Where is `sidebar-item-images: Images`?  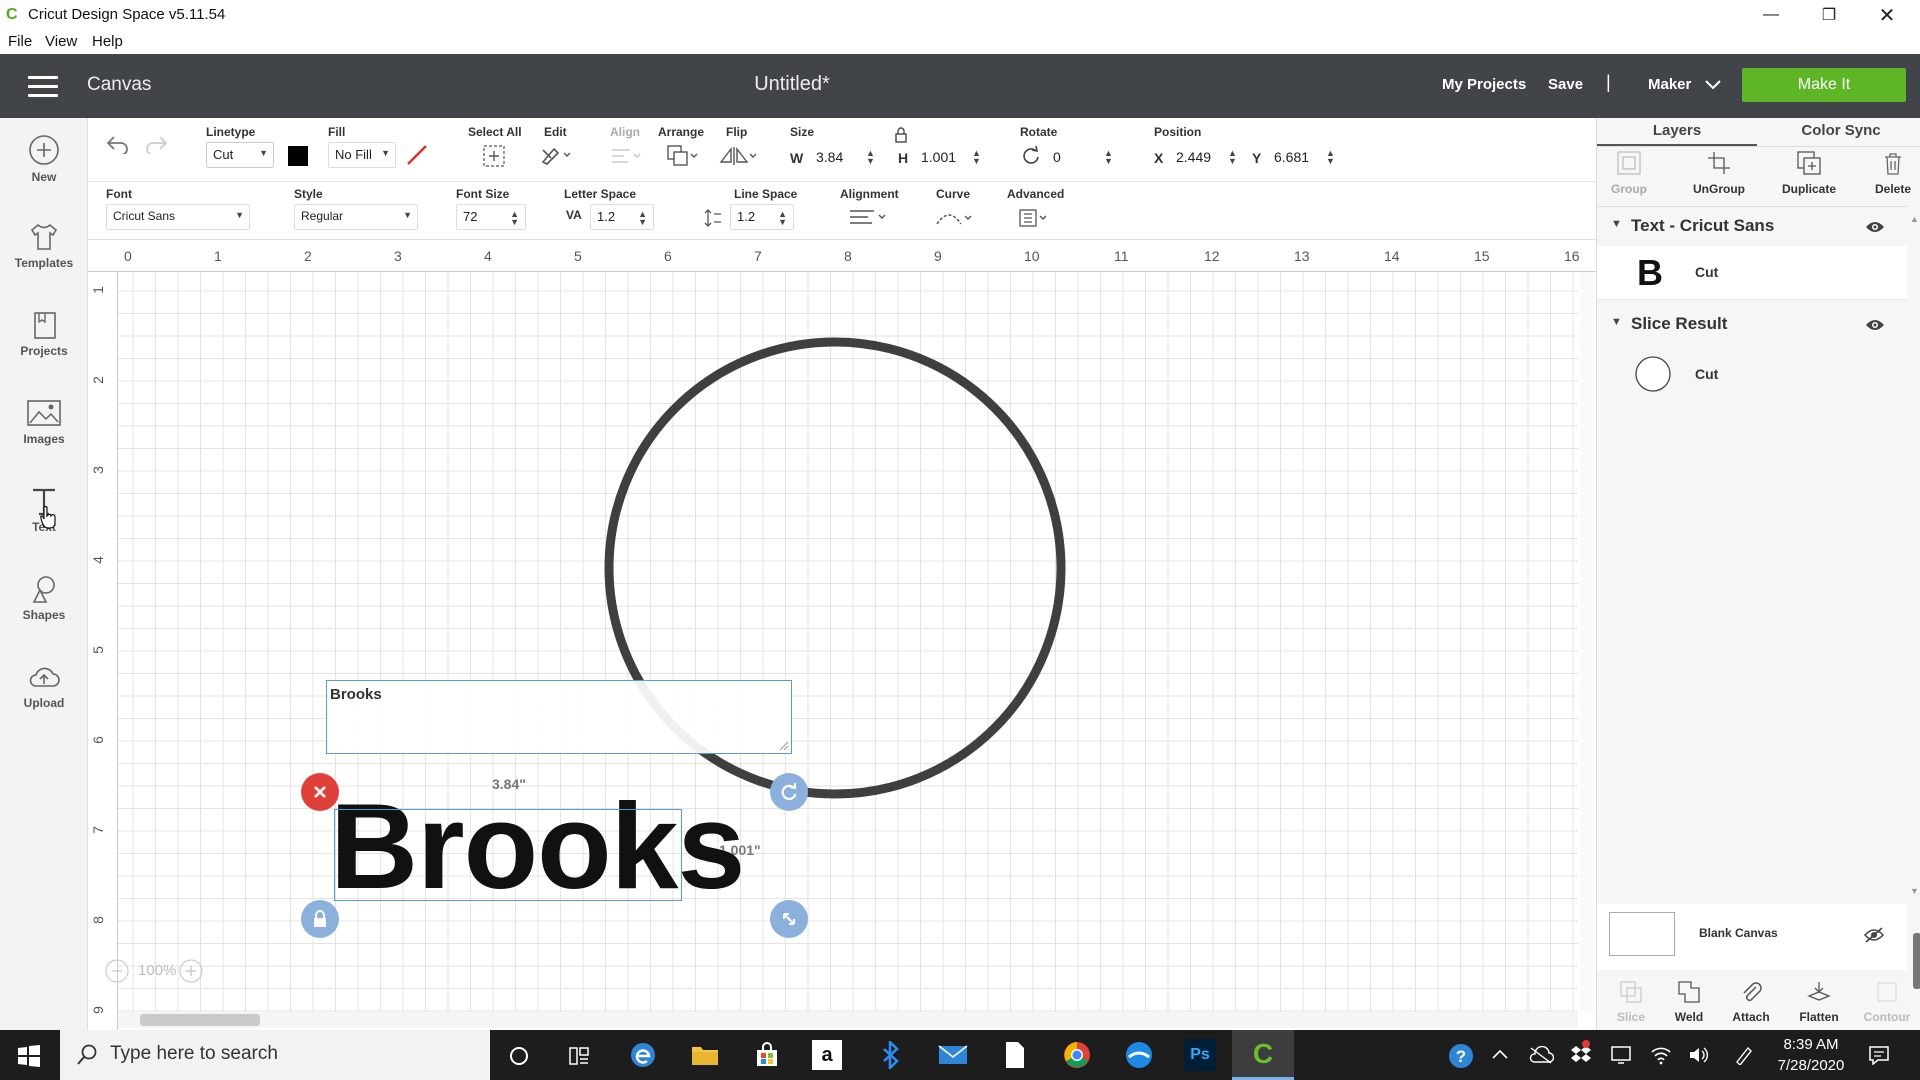
sidebar-item-images: Images is located at coordinates (44, 424).